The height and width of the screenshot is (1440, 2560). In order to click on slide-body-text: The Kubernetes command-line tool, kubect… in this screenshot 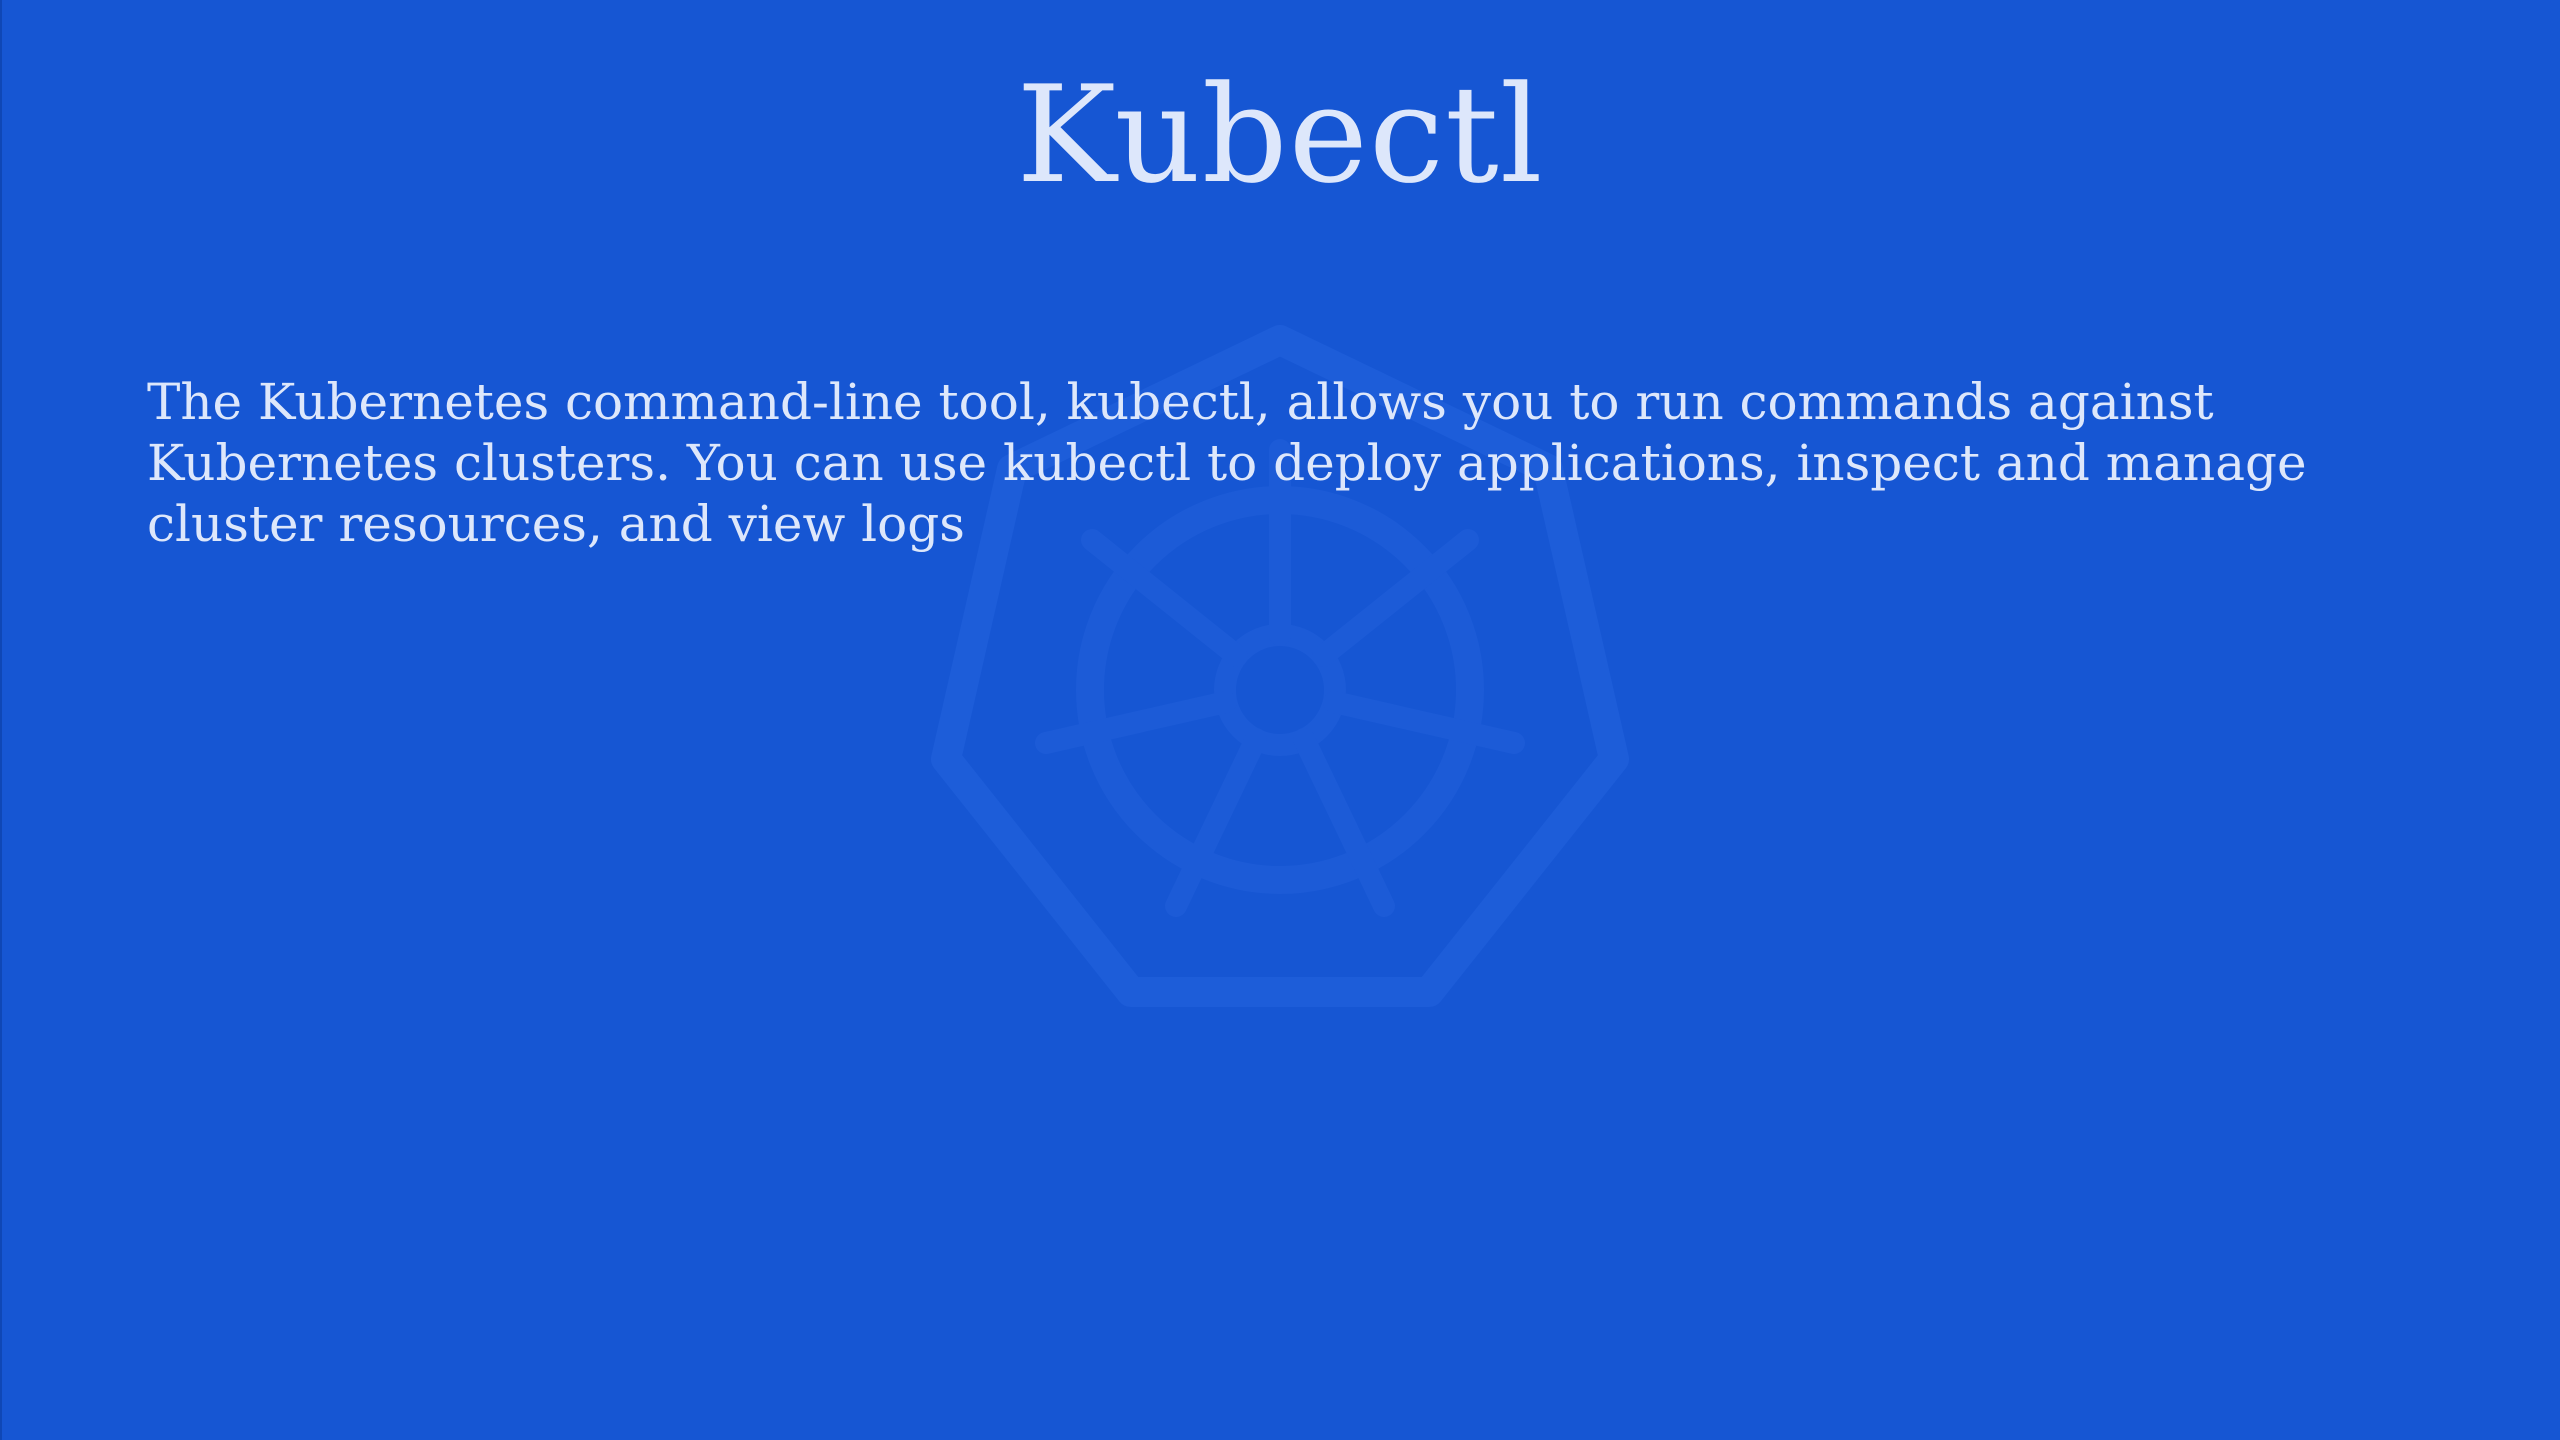, I will do `click(1227, 463)`.